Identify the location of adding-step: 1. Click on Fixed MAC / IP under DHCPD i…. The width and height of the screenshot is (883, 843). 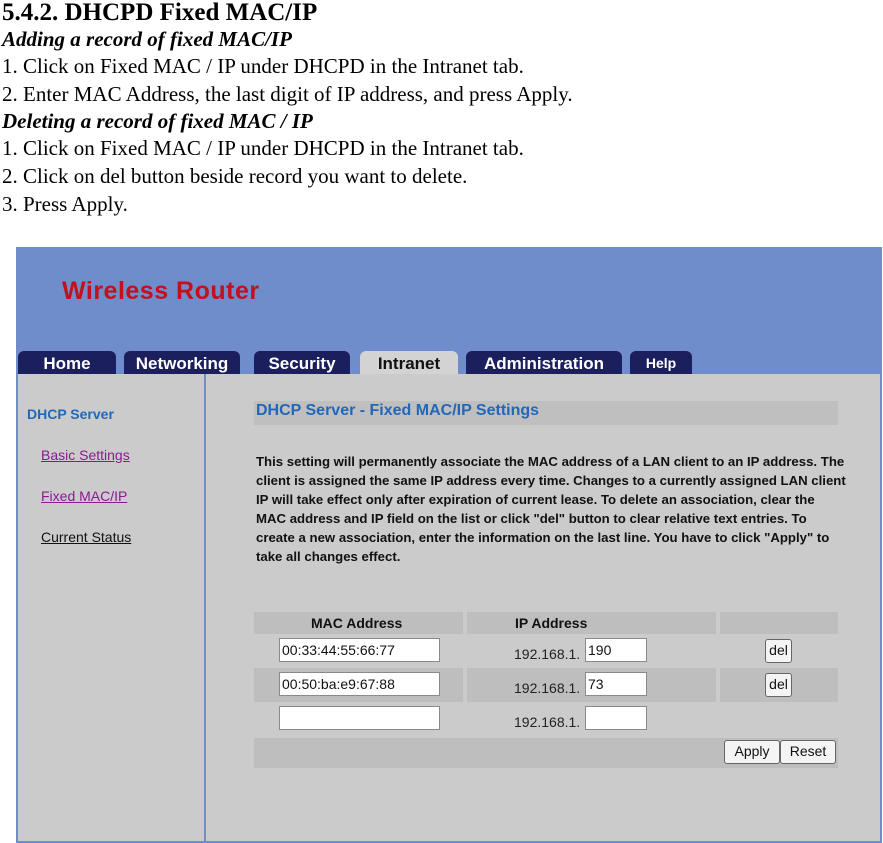
(263, 66).